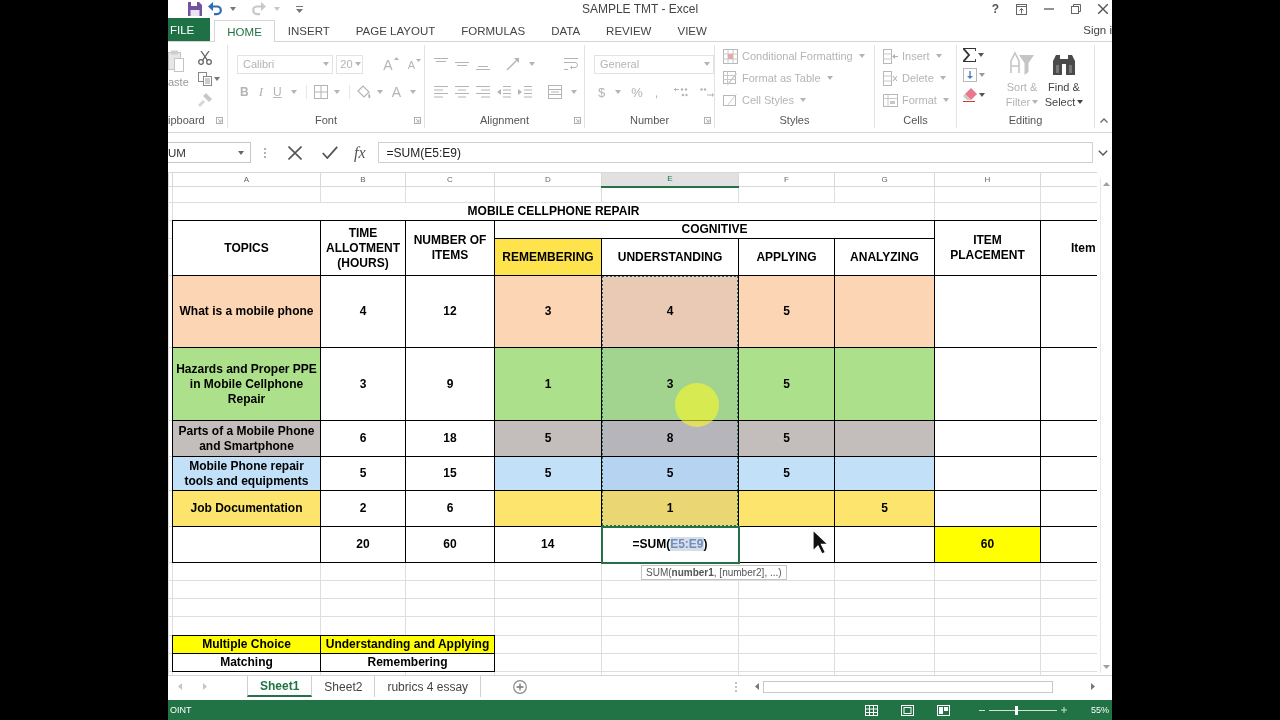 The width and height of the screenshot is (1280, 720). What do you see at coordinates (670, 544) in the screenshot?
I see `editing-cell: =SUM(E5:E9)` at bounding box center [670, 544].